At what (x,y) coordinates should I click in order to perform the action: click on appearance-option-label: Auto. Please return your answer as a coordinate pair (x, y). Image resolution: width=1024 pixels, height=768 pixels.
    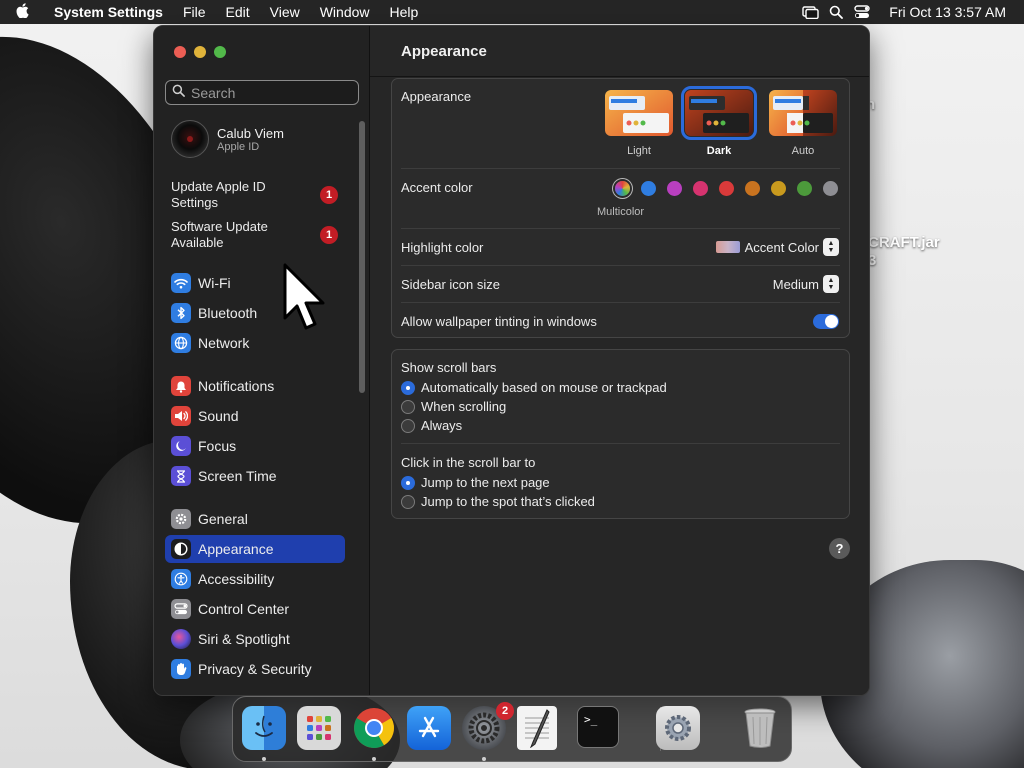
    Looking at the image, I should click on (803, 151).